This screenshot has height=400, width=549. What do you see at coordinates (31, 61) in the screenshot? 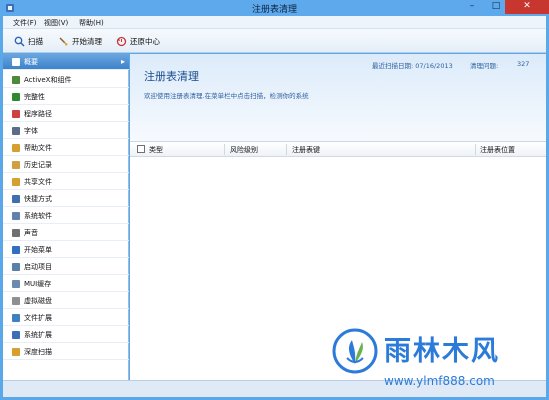
I see `sidebar-item-label: 概要` at bounding box center [31, 61].